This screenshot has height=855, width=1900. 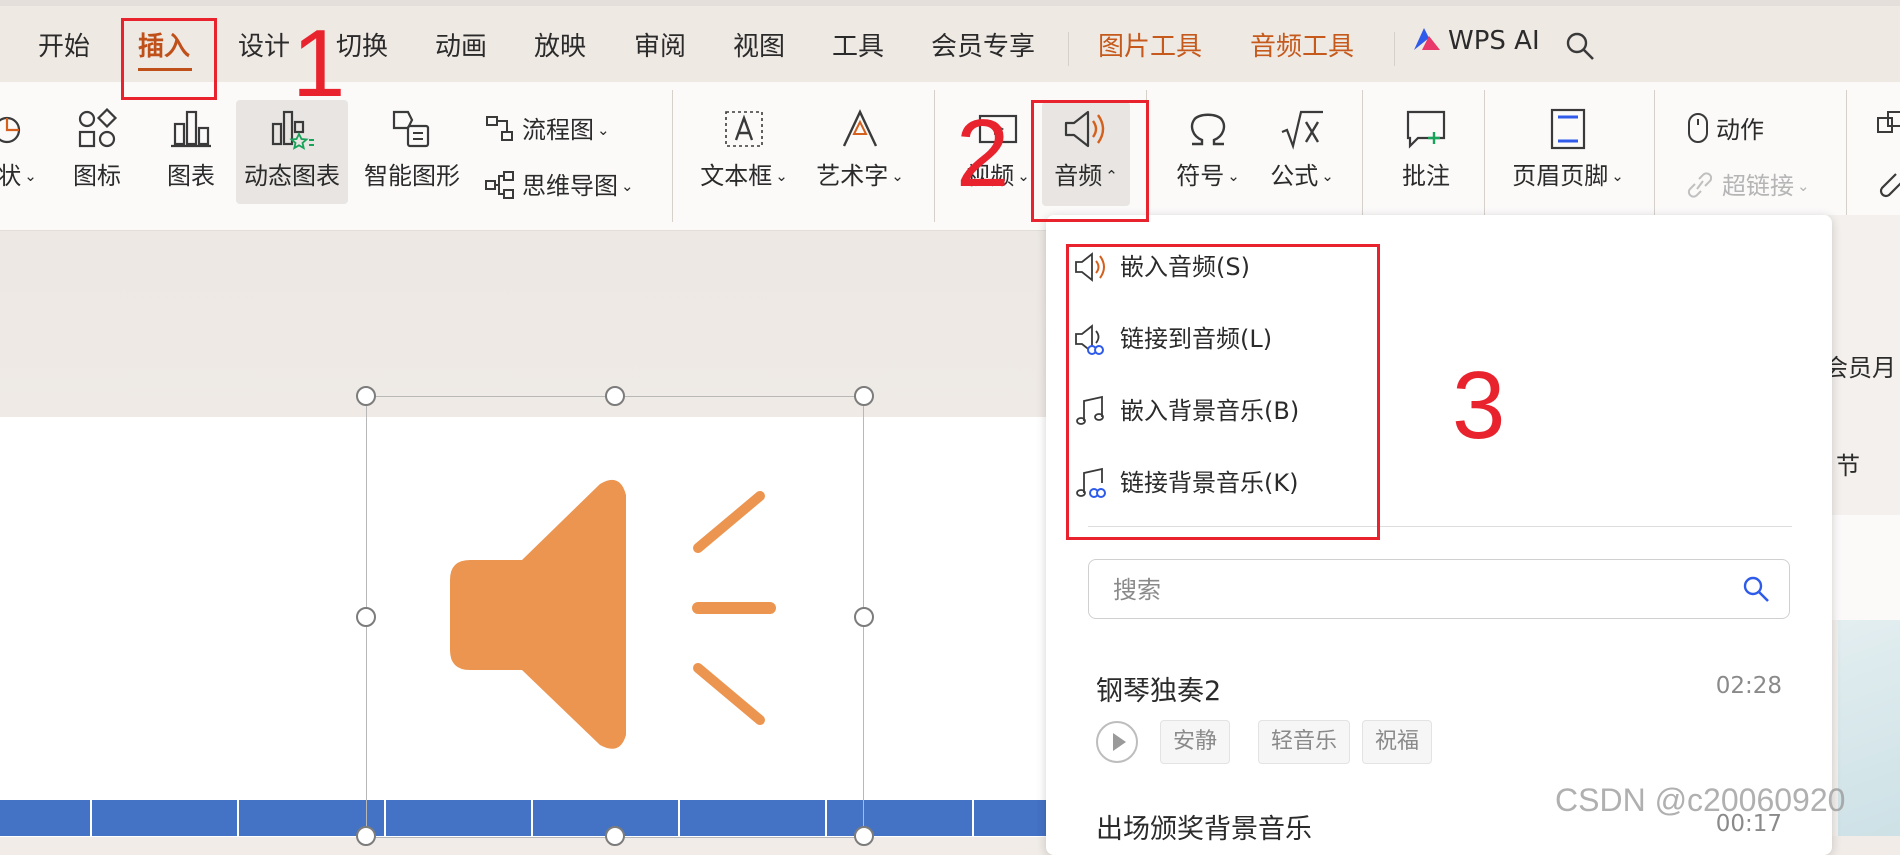 What do you see at coordinates (1700, 185) in the screenshot?
I see `link-icon` at bounding box center [1700, 185].